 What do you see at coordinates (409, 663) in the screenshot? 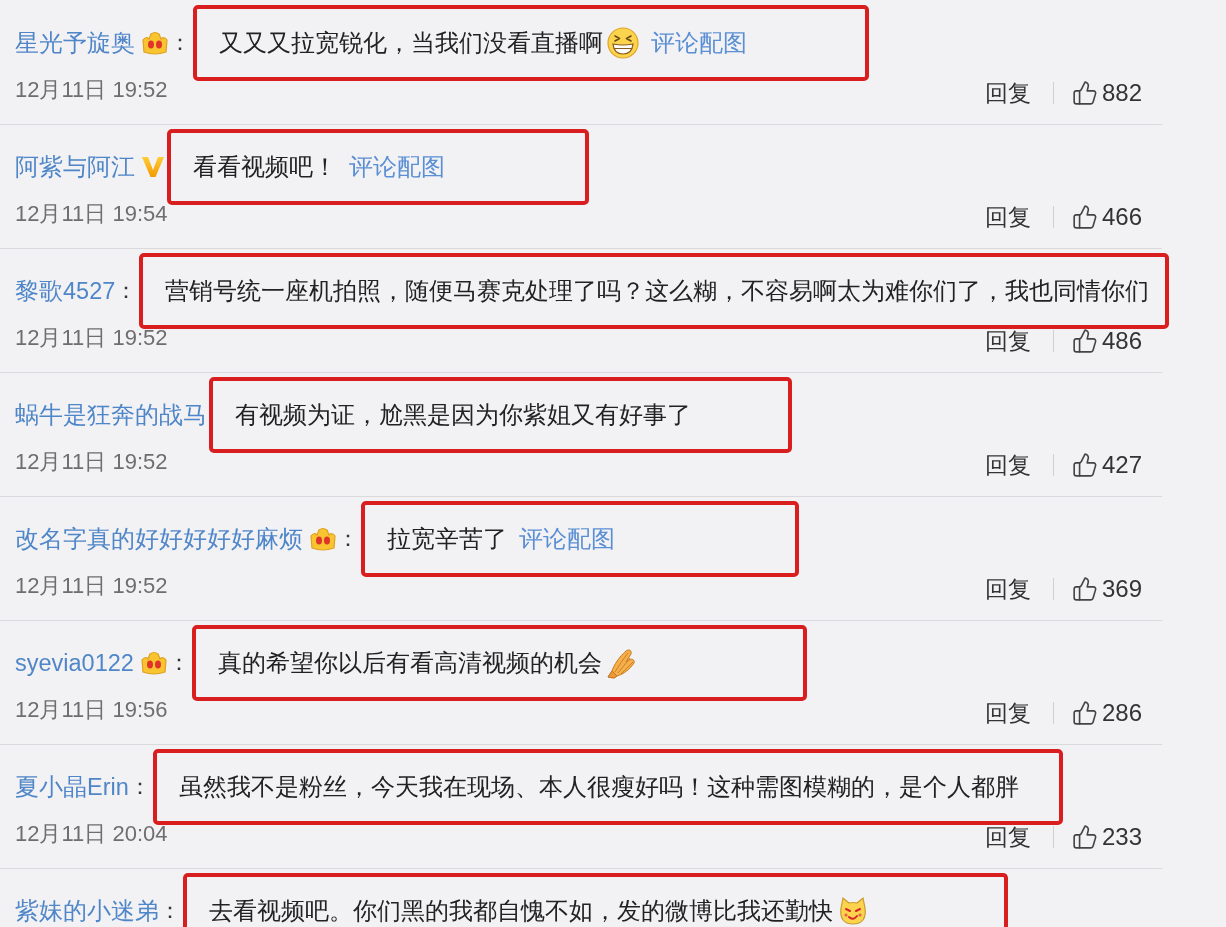
I see `comment-text: 真的希望你以后有看高清视频的机会` at bounding box center [409, 663].